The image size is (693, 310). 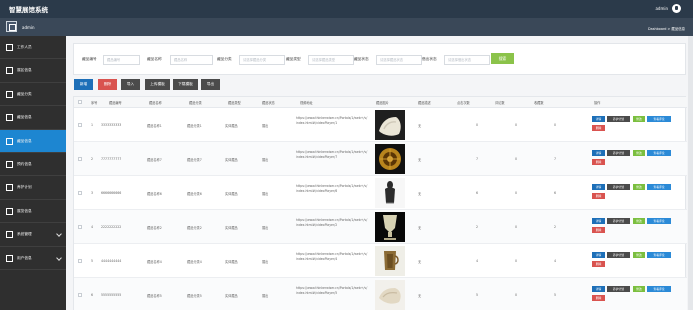 What do you see at coordinates (107, 84) in the screenshot?
I see `delete-button: 删除` at bounding box center [107, 84].